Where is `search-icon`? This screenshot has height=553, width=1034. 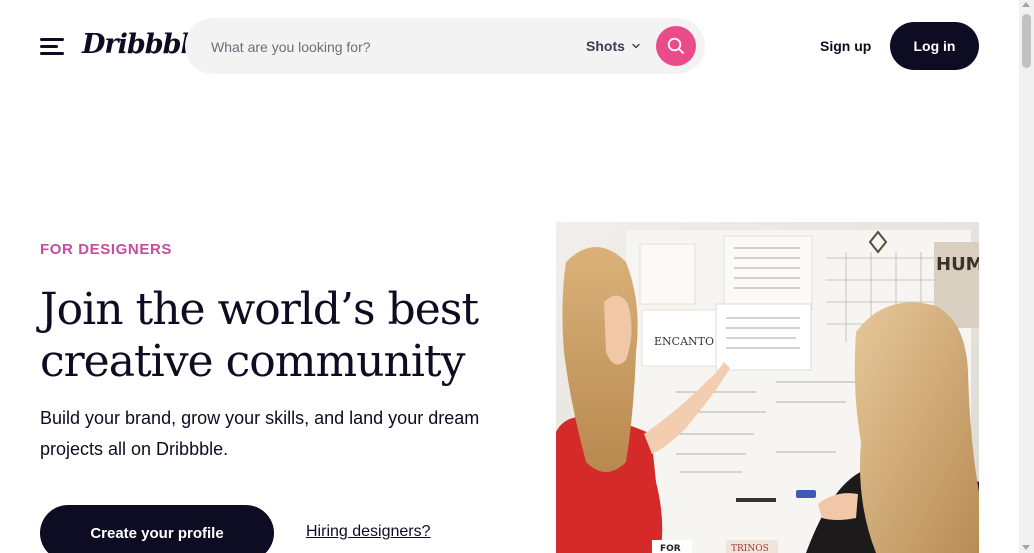
search-icon is located at coordinates (675, 45).